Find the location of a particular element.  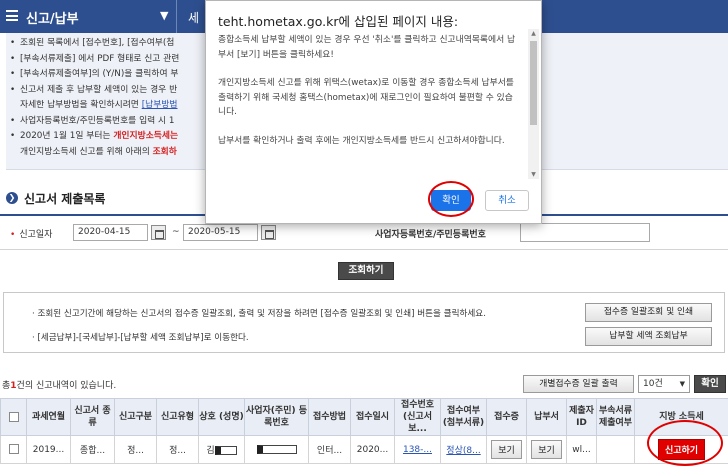

column-header: 신고서 종류 is located at coordinates (92, 417).